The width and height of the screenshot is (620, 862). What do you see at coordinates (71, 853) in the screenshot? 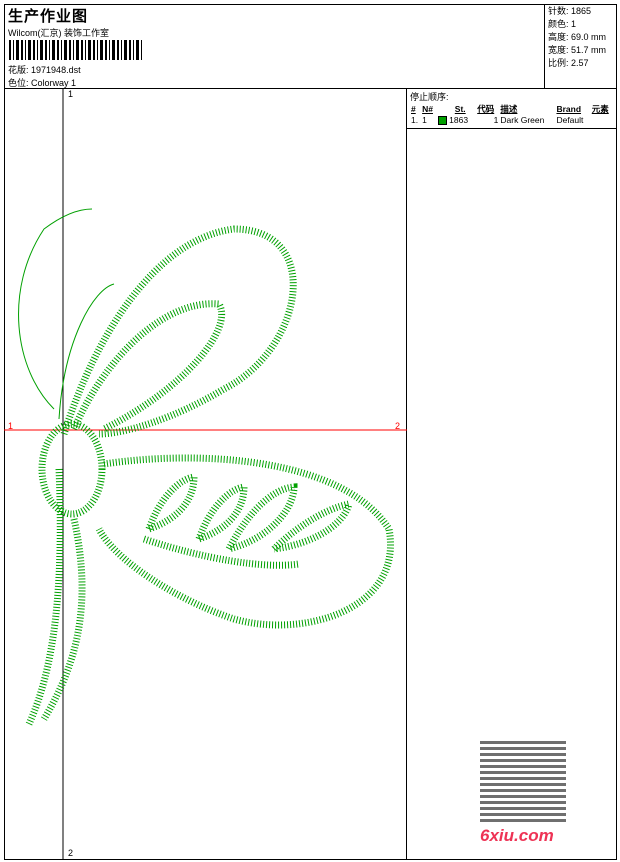
I see `axis-label-bottom: 2` at bounding box center [71, 853].